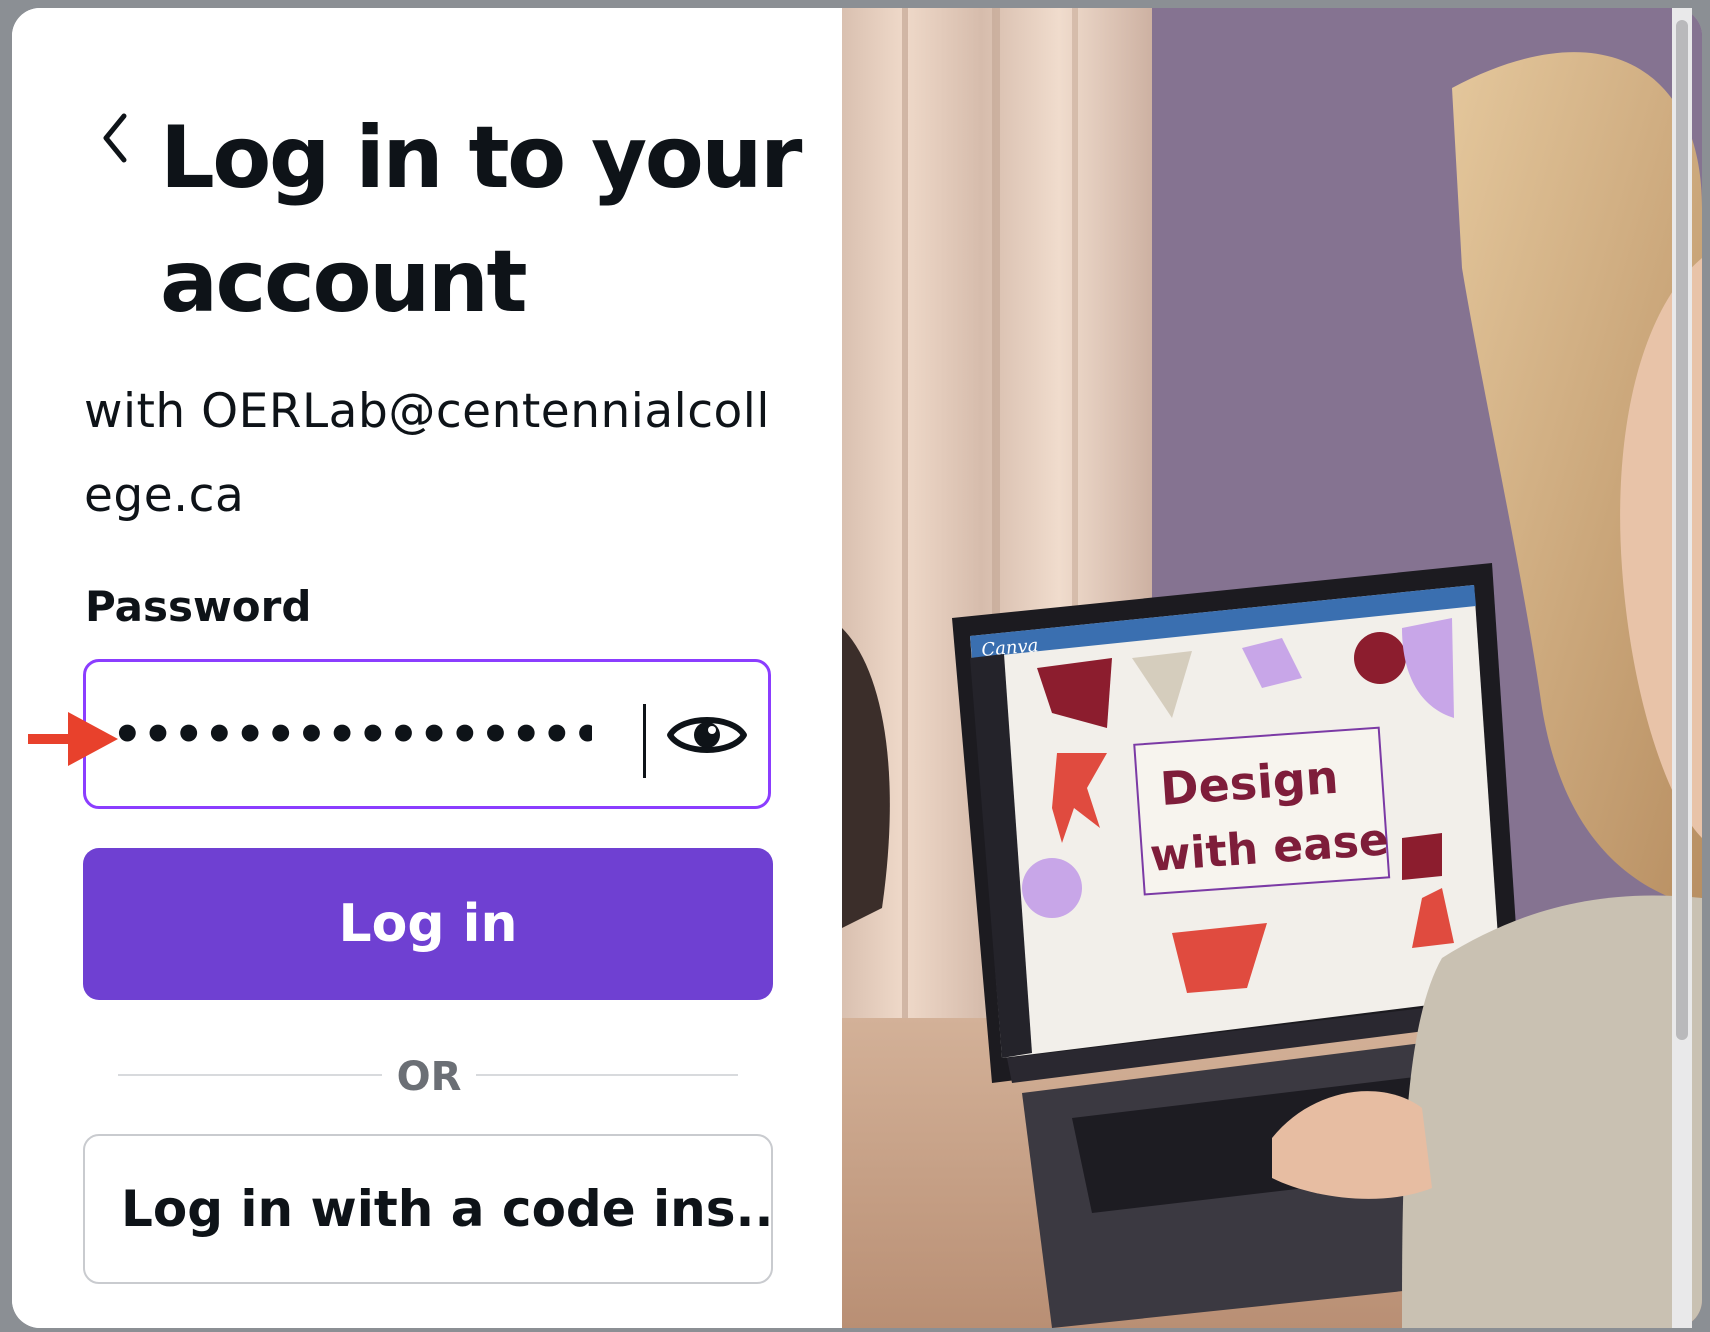 This screenshot has height=1332, width=1710. Describe the element at coordinates (1682, 530) in the screenshot. I see `scrollbar-thumb` at that location.